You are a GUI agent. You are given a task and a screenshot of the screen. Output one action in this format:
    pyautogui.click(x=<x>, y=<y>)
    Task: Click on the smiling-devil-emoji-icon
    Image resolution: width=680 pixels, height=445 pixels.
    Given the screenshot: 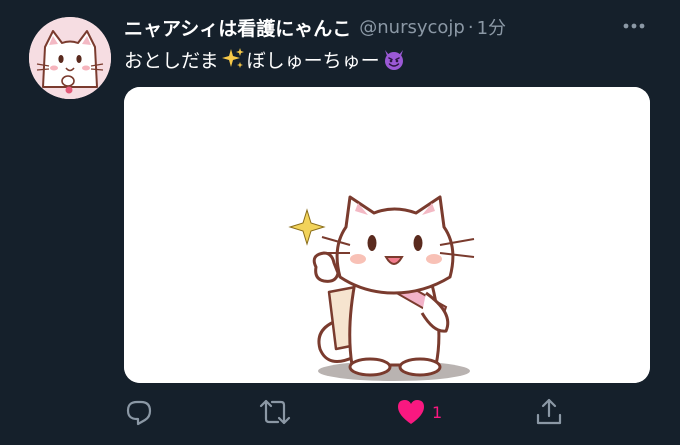 What is the action you would take?
    pyautogui.click(x=394, y=59)
    